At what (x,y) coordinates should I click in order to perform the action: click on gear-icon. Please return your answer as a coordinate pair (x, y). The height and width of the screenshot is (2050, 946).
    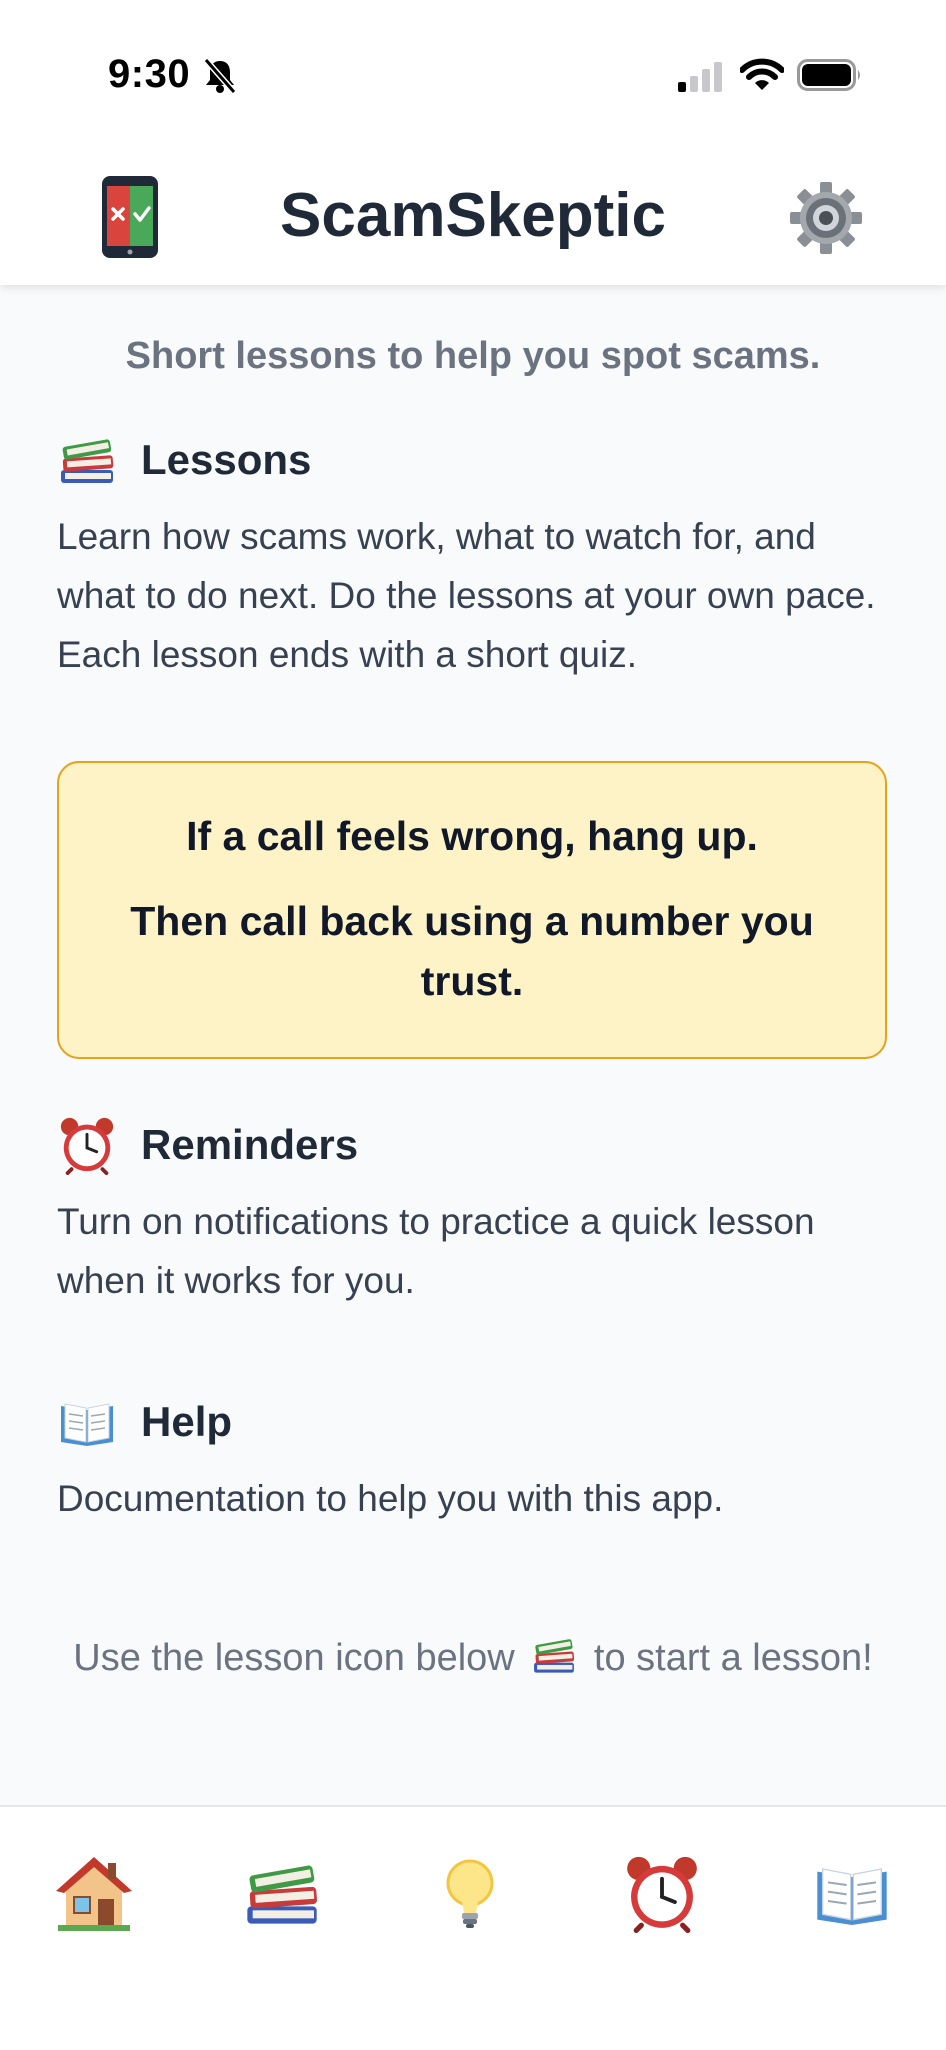
    Looking at the image, I should click on (826, 218).